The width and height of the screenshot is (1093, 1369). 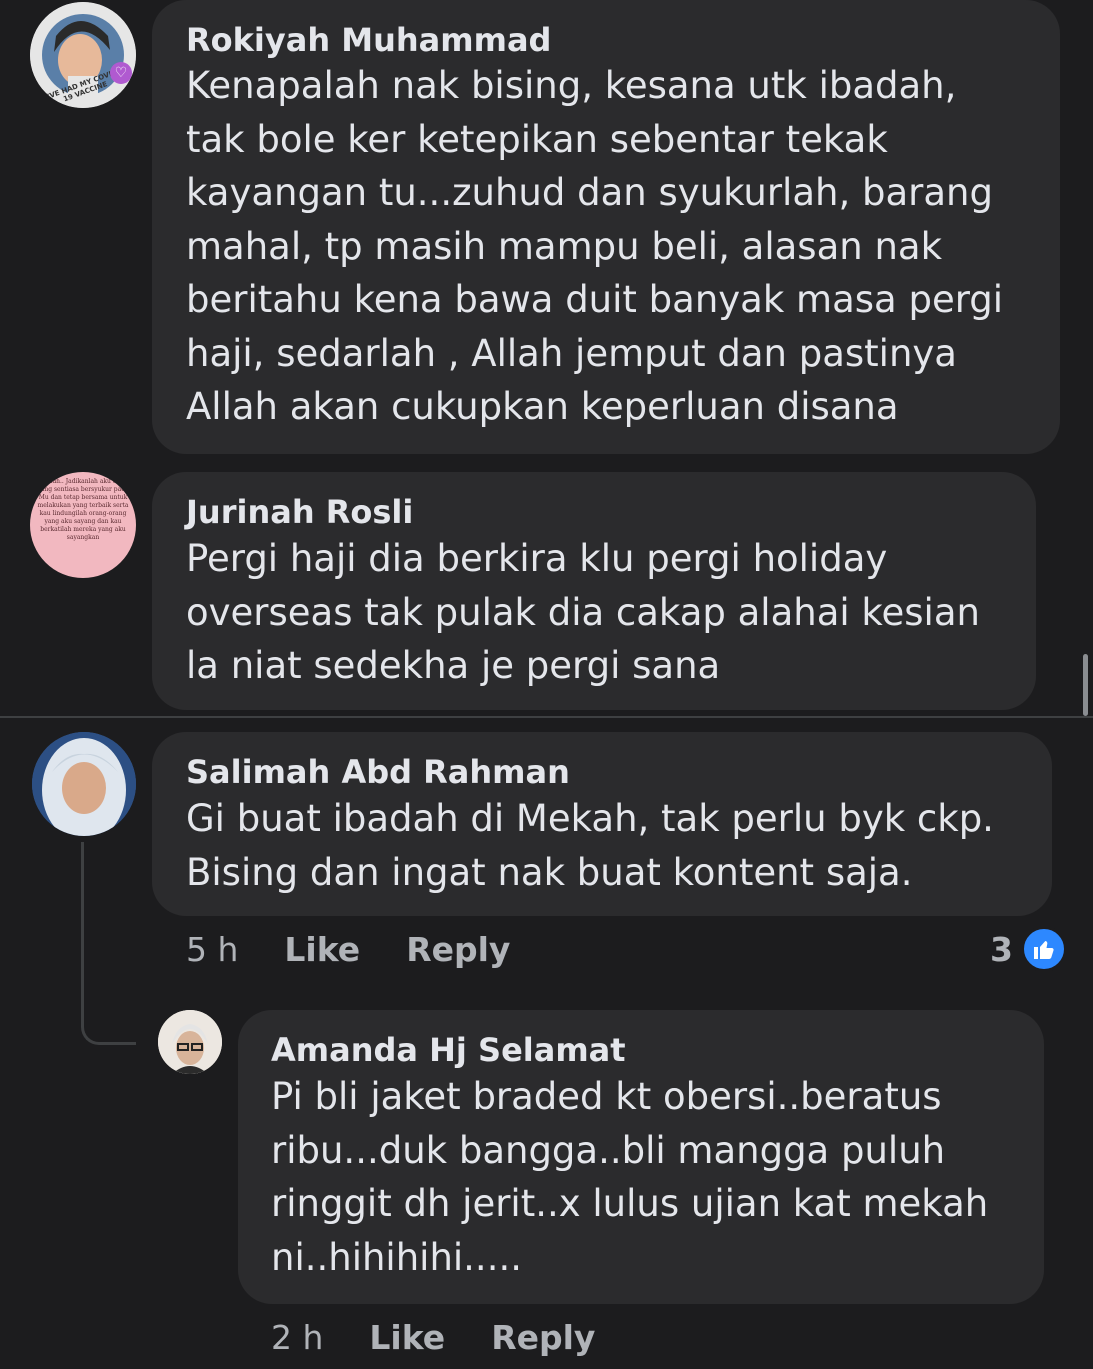 What do you see at coordinates (1085, 685) in the screenshot?
I see `scrollbar-thumb` at bounding box center [1085, 685].